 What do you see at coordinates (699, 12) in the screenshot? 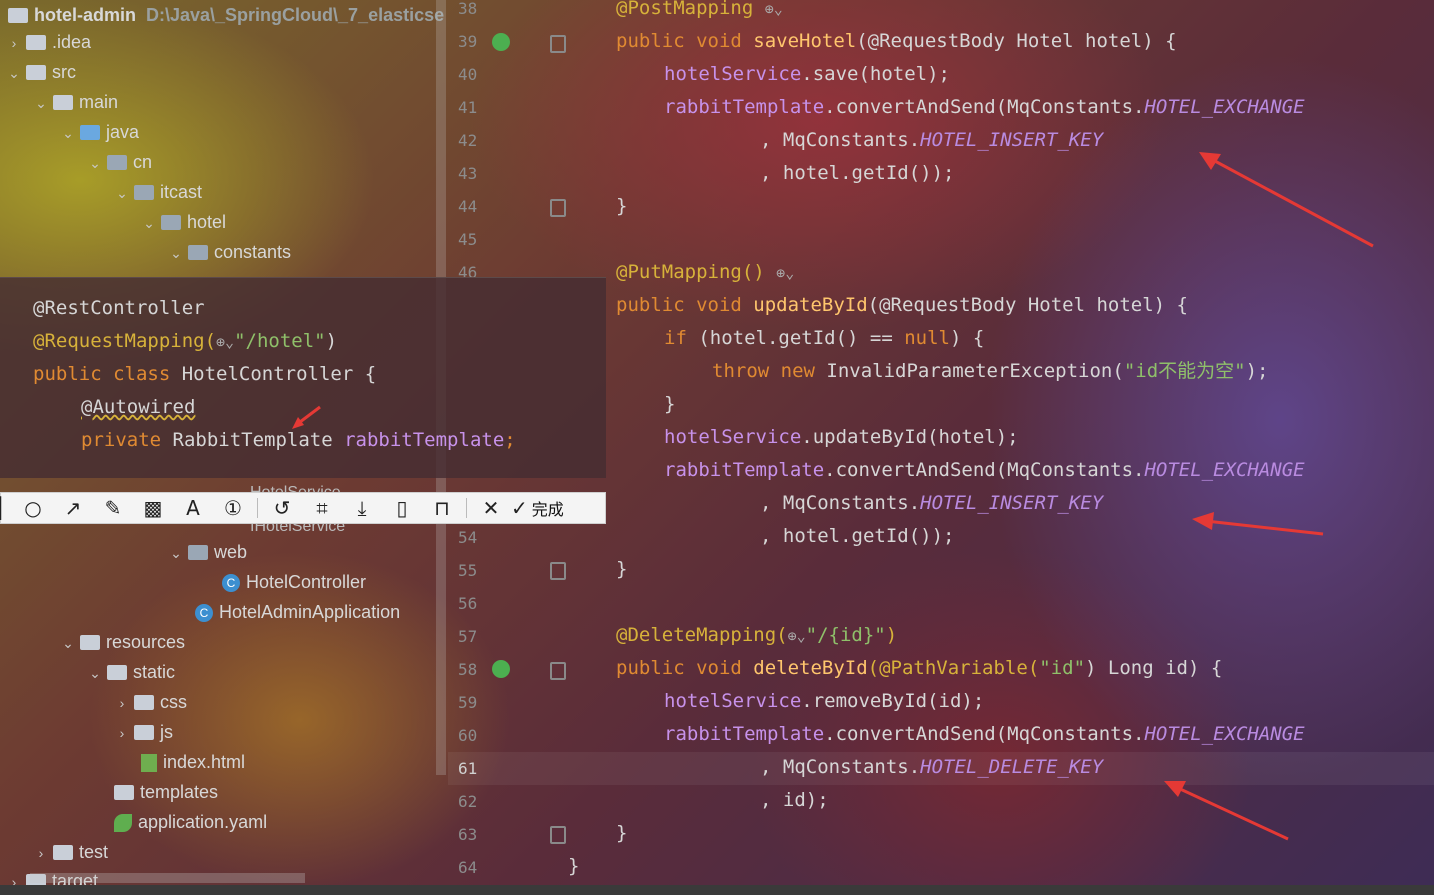
I see `code-line: @PostMapping ⊕⌄` at bounding box center [699, 12].